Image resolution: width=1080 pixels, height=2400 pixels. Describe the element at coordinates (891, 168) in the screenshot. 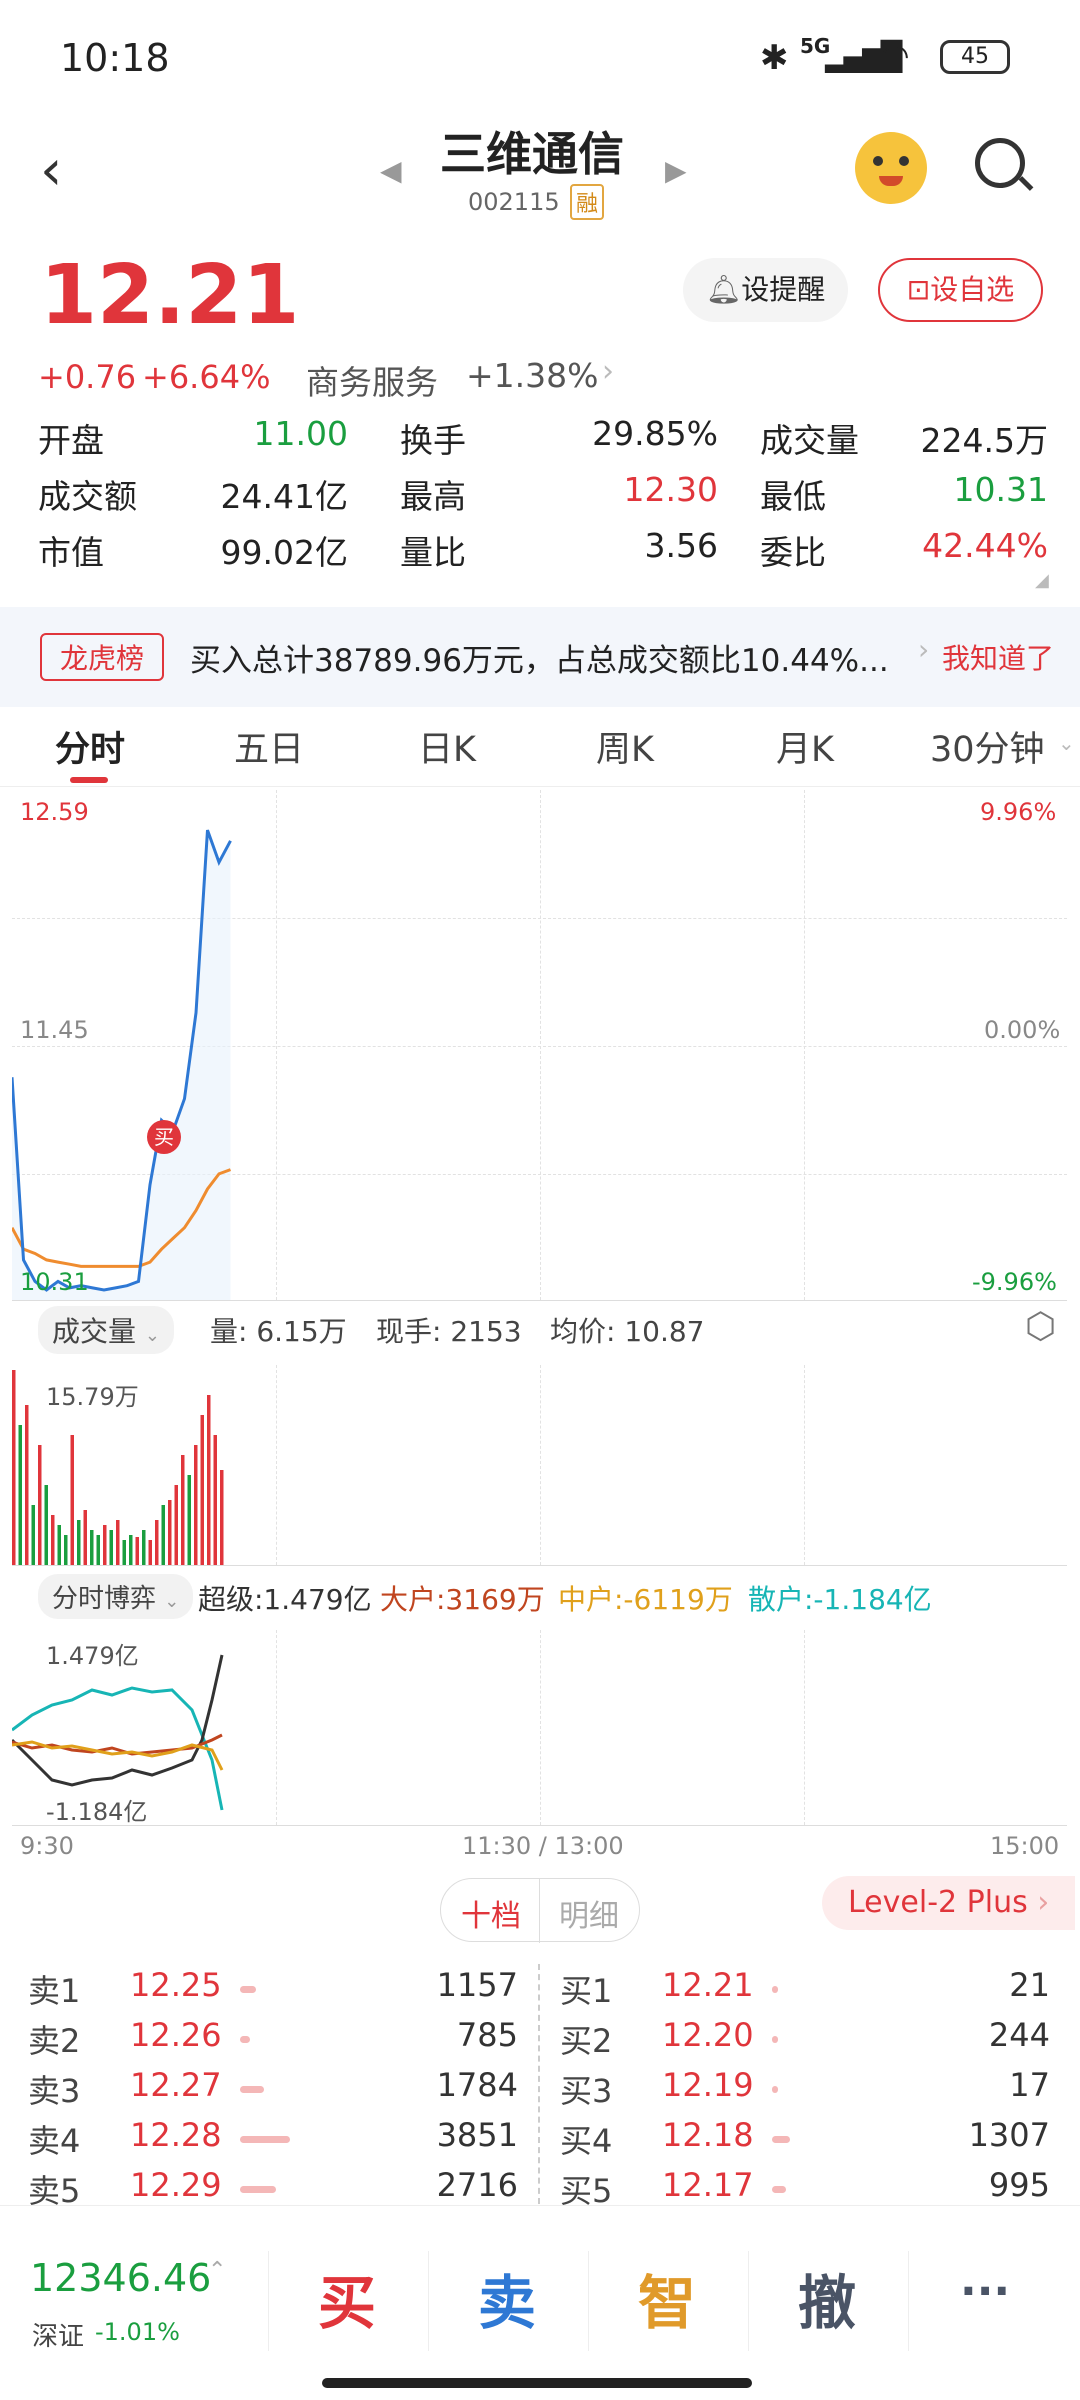

I see `mascot-icon` at that location.